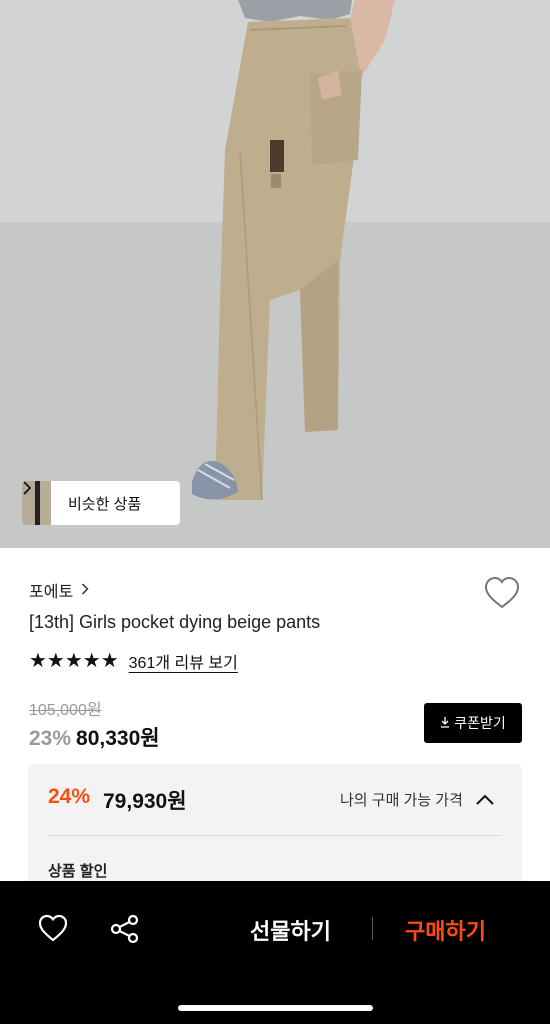  Describe the element at coordinates (50, 738) in the screenshot. I see `discount-rate: 23%` at that location.